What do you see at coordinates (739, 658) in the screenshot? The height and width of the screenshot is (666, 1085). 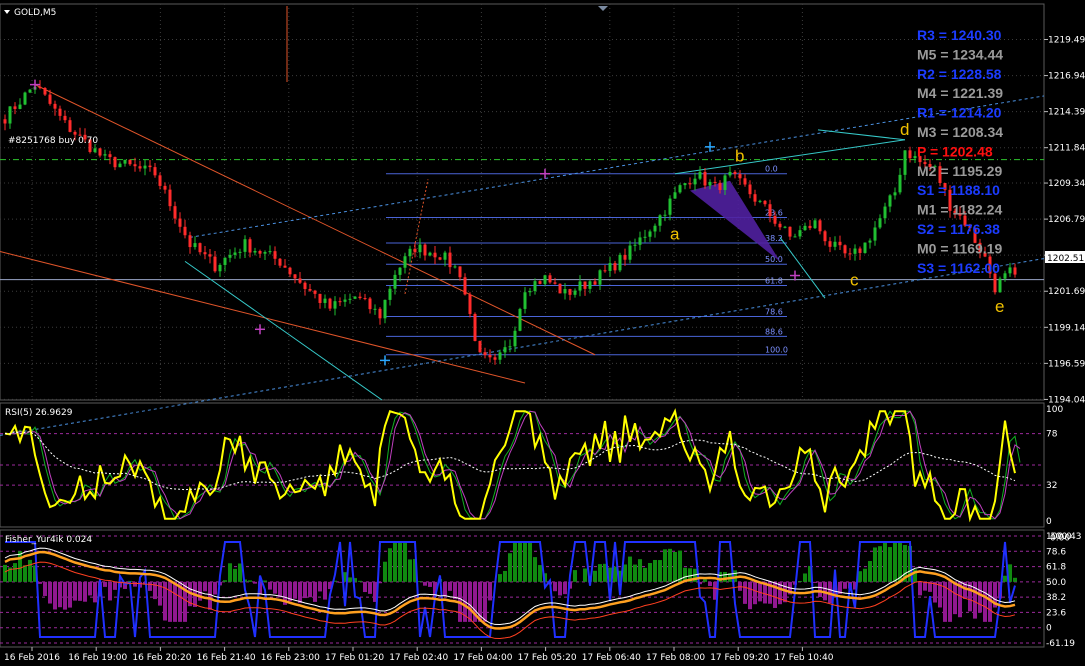 I see `x-axis-tick-label: 17 Feb 09:20` at bounding box center [739, 658].